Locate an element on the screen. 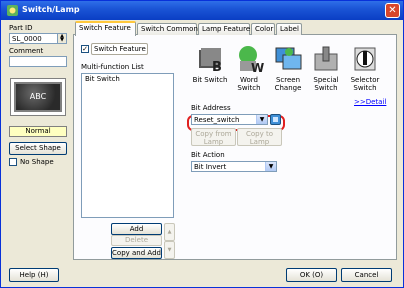 The image size is (404, 288). add-button: Add is located at coordinates (136, 229).